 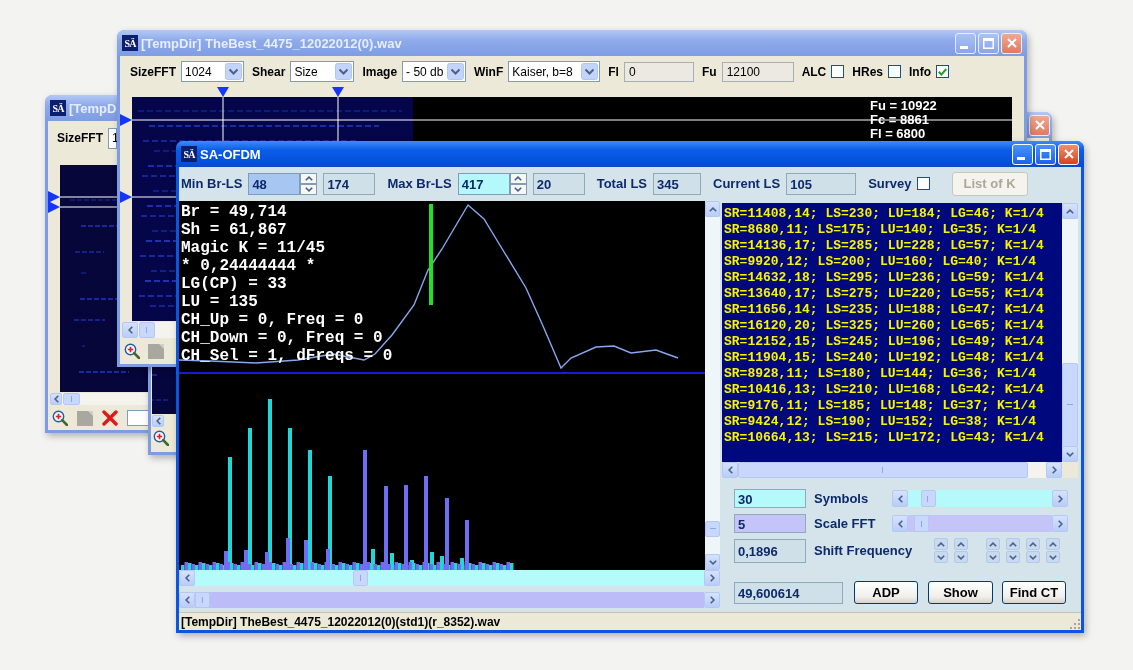 I want to click on list-item: SR=10416,13; LS=210; LU=168; LG=42; K=1/4, so click(x=893, y=390).